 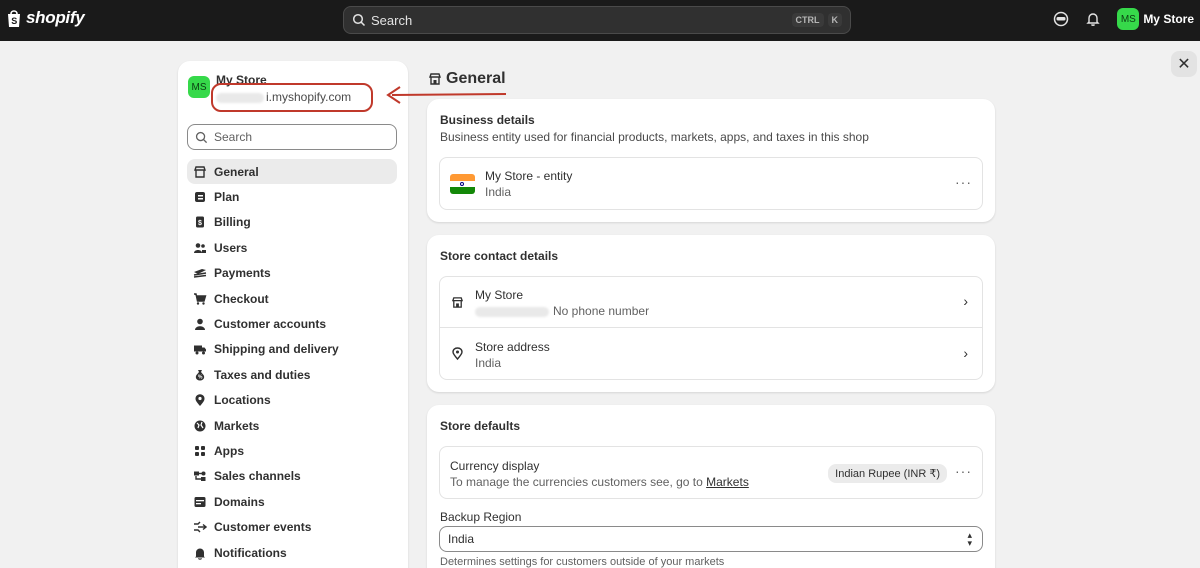 What do you see at coordinates (257, 476) in the screenshot?
I see `sidebar-item-label: Sales channels` at bounding box center [257, 476].